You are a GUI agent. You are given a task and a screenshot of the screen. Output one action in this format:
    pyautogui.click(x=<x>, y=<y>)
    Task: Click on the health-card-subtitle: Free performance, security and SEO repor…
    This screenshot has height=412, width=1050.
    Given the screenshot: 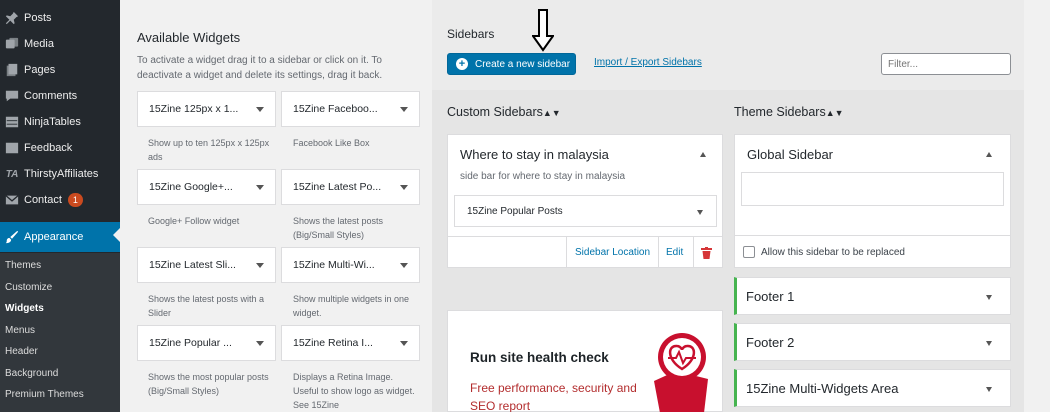 What is the action you would take?
    pyautogui.click(x=553, y=396)
    